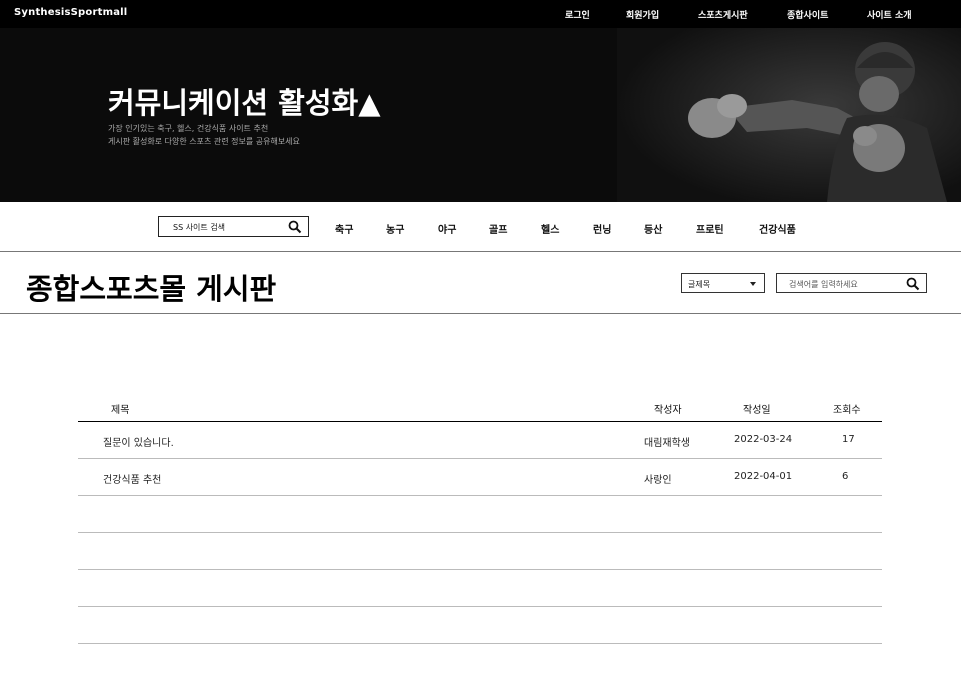 This screenshot has height=675, width=961. Describe the element at coordinates (577, 14) in the screenshot. I see `nav-login: 로그인` at that location.